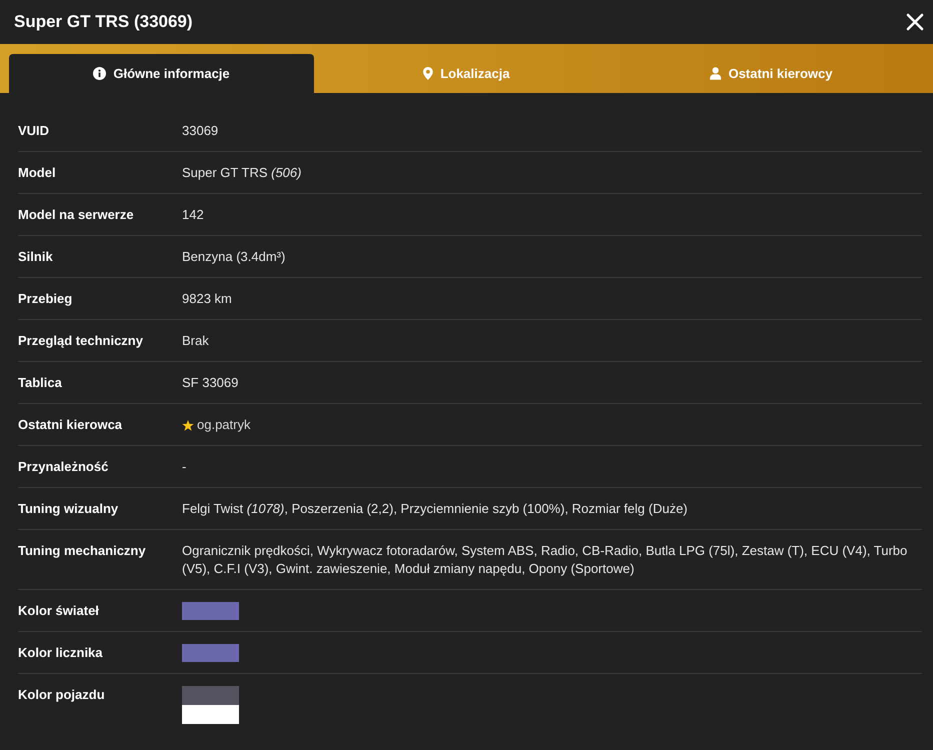  I want to click on field-value: -, so click(184, 467).